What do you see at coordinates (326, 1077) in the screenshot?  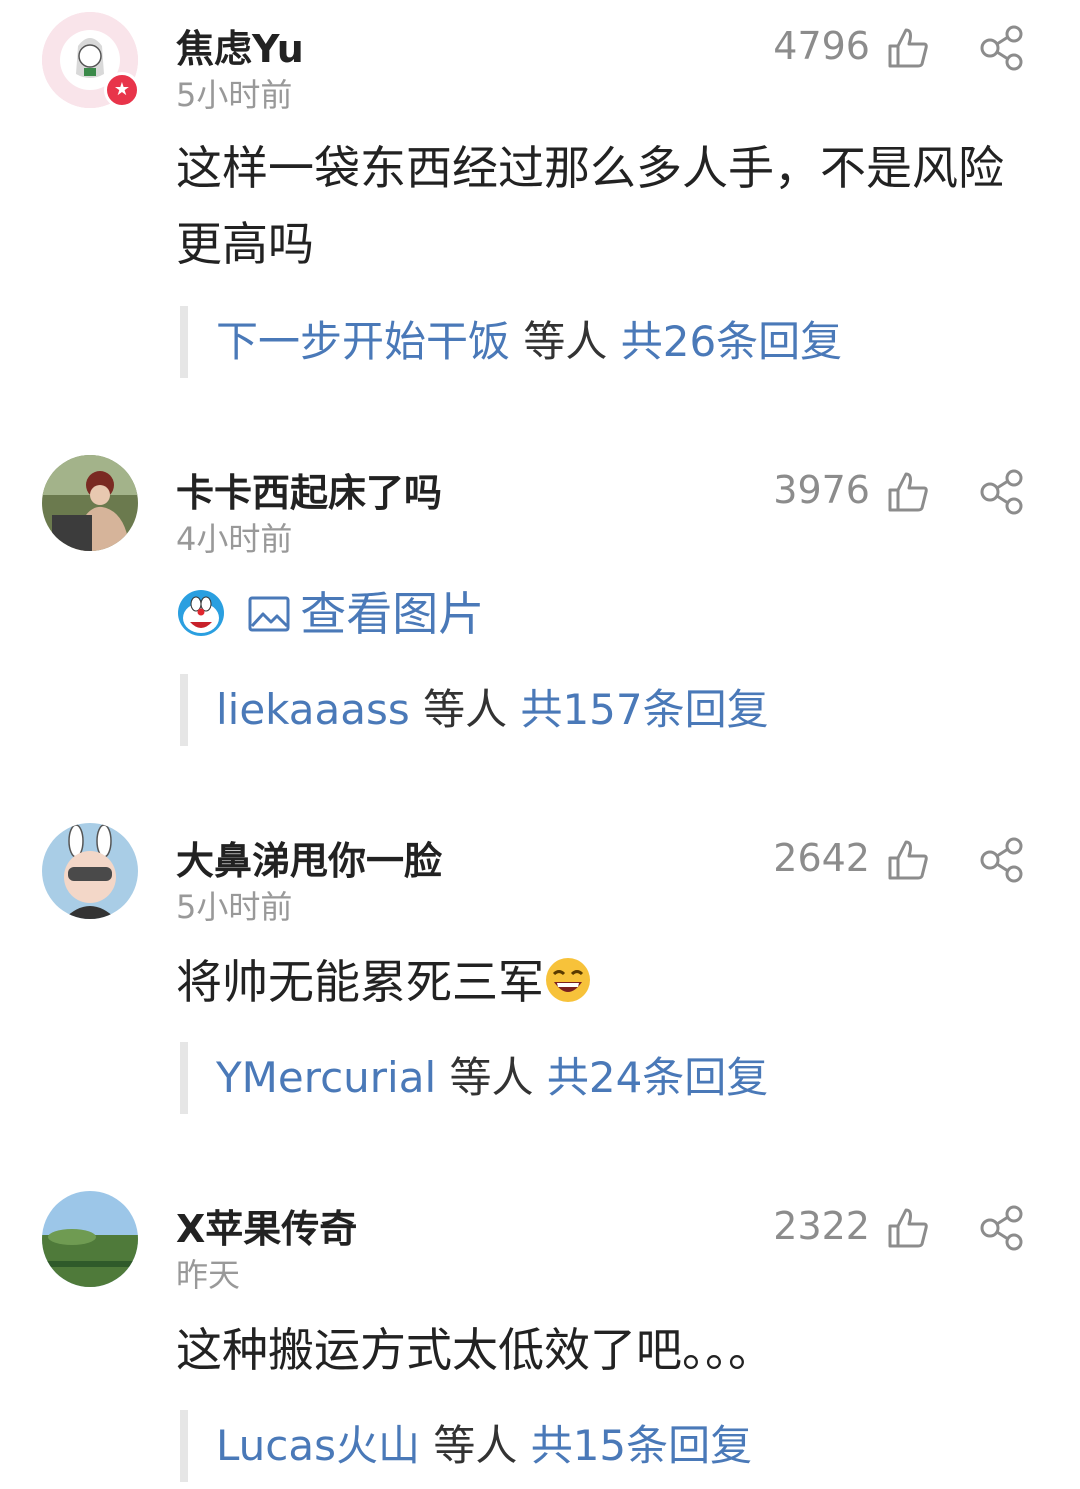 I see `reply-names: YMercurial` at bounding box center [326, 1077].